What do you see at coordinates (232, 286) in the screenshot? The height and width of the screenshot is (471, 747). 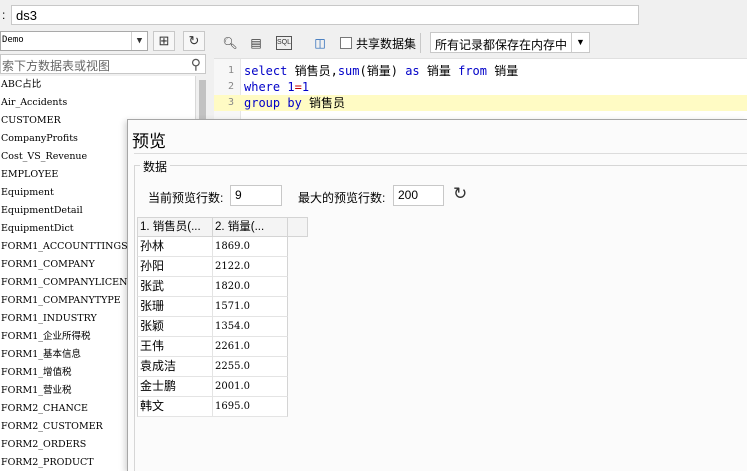 I see `sales-cell: 1820.0` at bounding box center [232, 286].